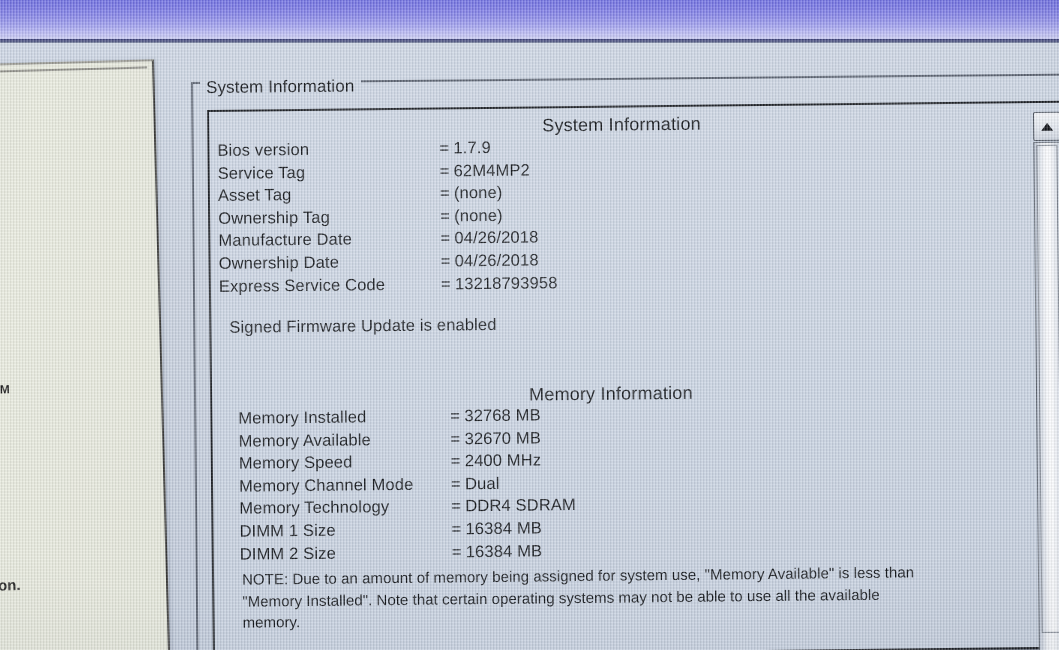  Describe the element at coordinates (302, 285) in the screenshot. I see `info-key: Express Service Code` at that location.